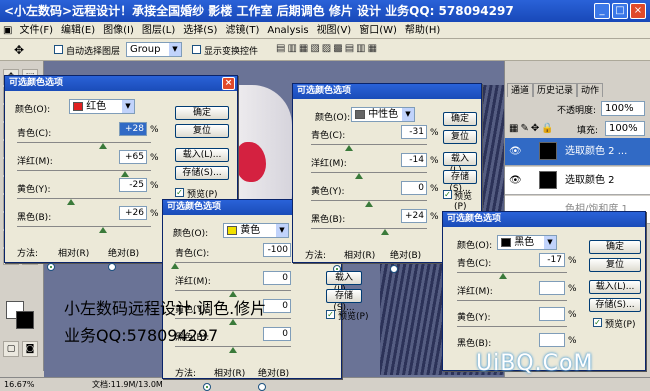 This screenshot has width=650, height=391. What do you see at coordinates (532, 128) in the screenshot?
I see `lock-icons: ▦✎✥🔒` at bounding box center [532, 128].